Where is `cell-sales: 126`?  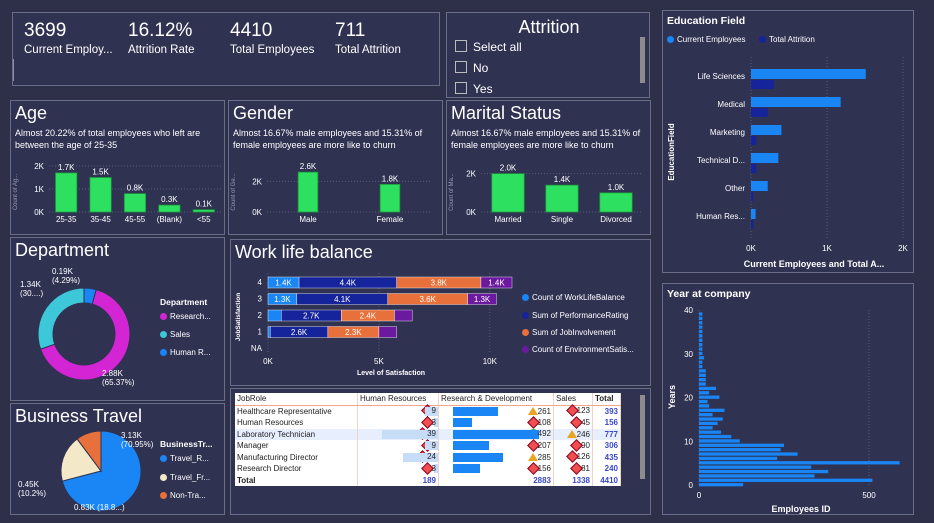 cell-sales: 126 is located at coordinates (573, 457).